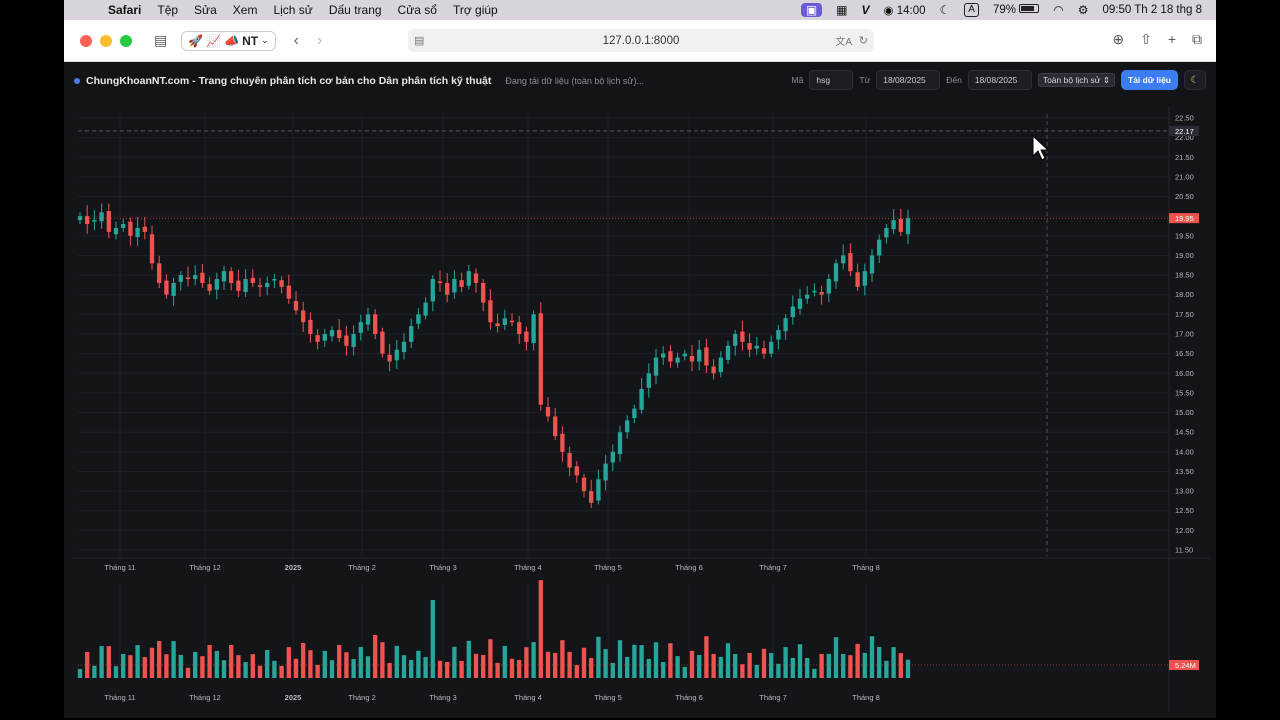 This screenshot has width=1280, height=720. What do you see at coordinates (475, 10) in the screenshot?
I see `menu-help: Trợ giúp` at bounding box center [475, 10].